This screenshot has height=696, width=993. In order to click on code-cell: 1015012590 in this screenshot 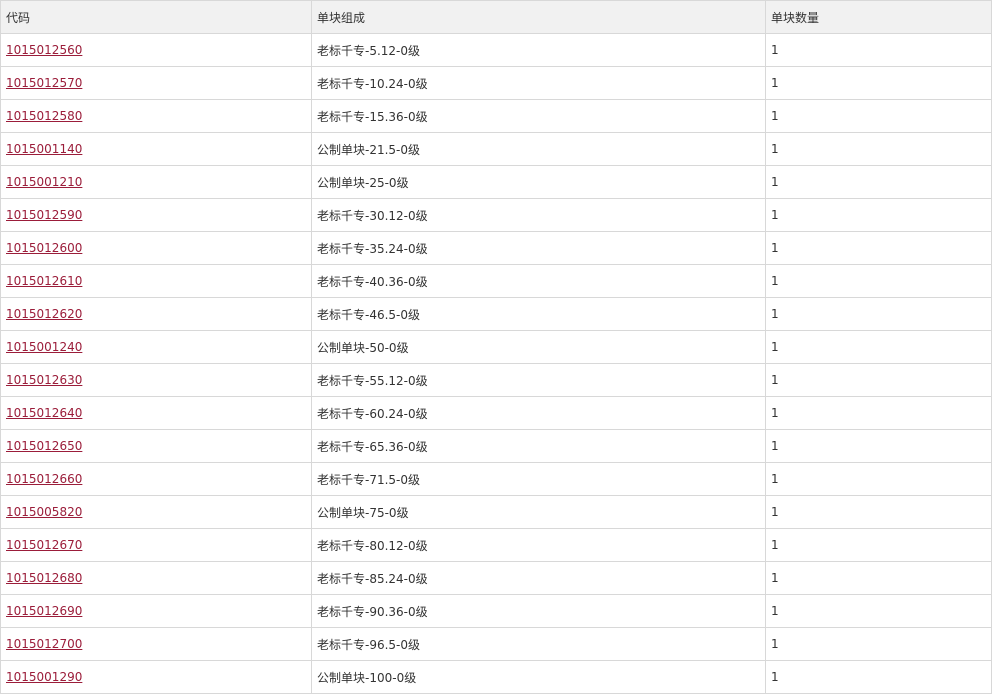, I will do `click(156, 215)`.